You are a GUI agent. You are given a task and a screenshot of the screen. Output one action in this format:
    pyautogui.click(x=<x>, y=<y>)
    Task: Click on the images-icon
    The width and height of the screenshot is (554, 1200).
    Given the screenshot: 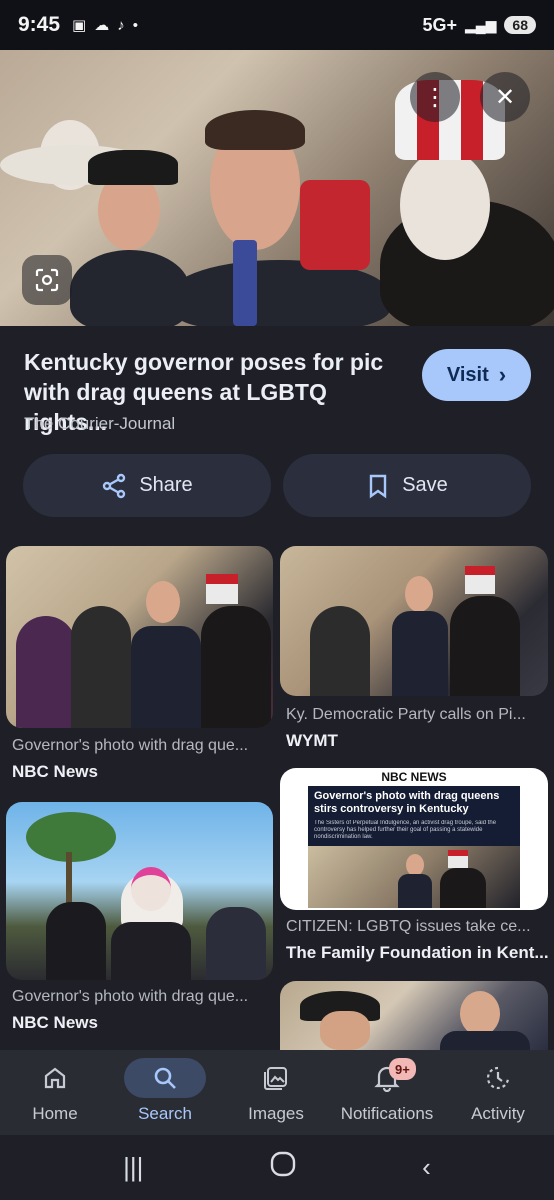 What is the action you would take?
    pyautogui.click(x=276, y=1078)
    